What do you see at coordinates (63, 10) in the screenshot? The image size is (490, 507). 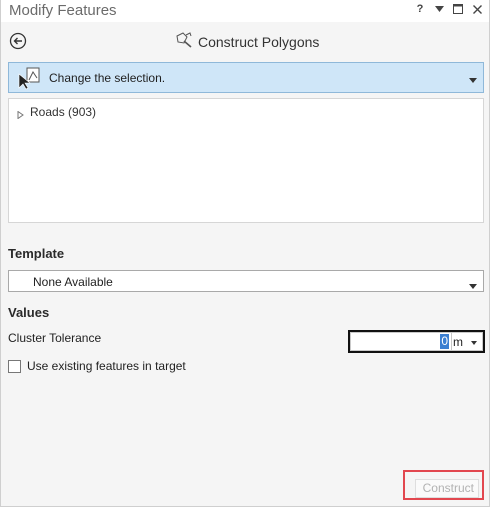 I see `pane-title: Modify Features` at bounding box center [63, 10].